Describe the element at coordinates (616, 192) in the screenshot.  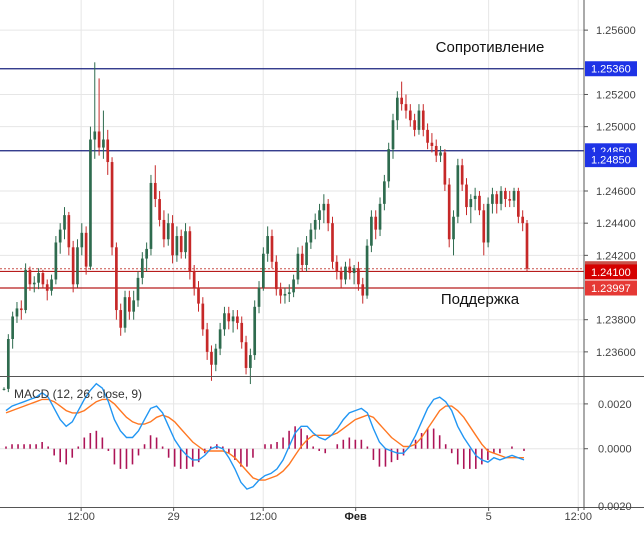
I see `price-tick-label: 1.24600` at that location.